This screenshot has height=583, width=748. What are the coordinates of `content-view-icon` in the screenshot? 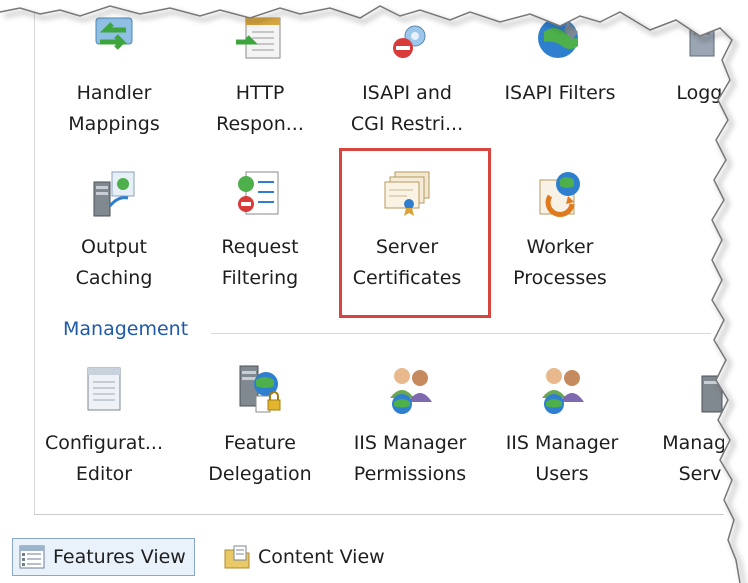 It's located at (237, 557).